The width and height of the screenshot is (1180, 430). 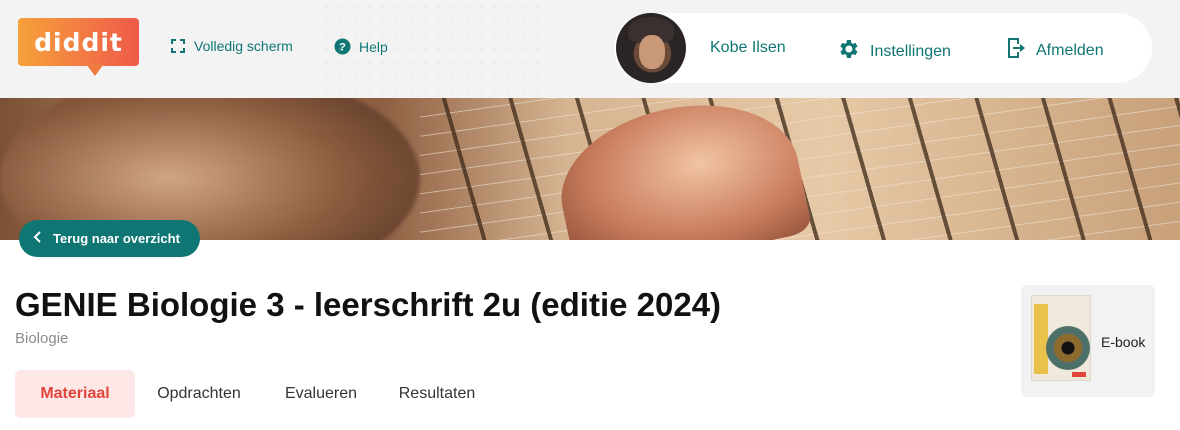 What do you see at coordinates (199, 394) in the screenshot?
I see `tab-opdrachten: Opdrachten` at bounding box center [199, 394].